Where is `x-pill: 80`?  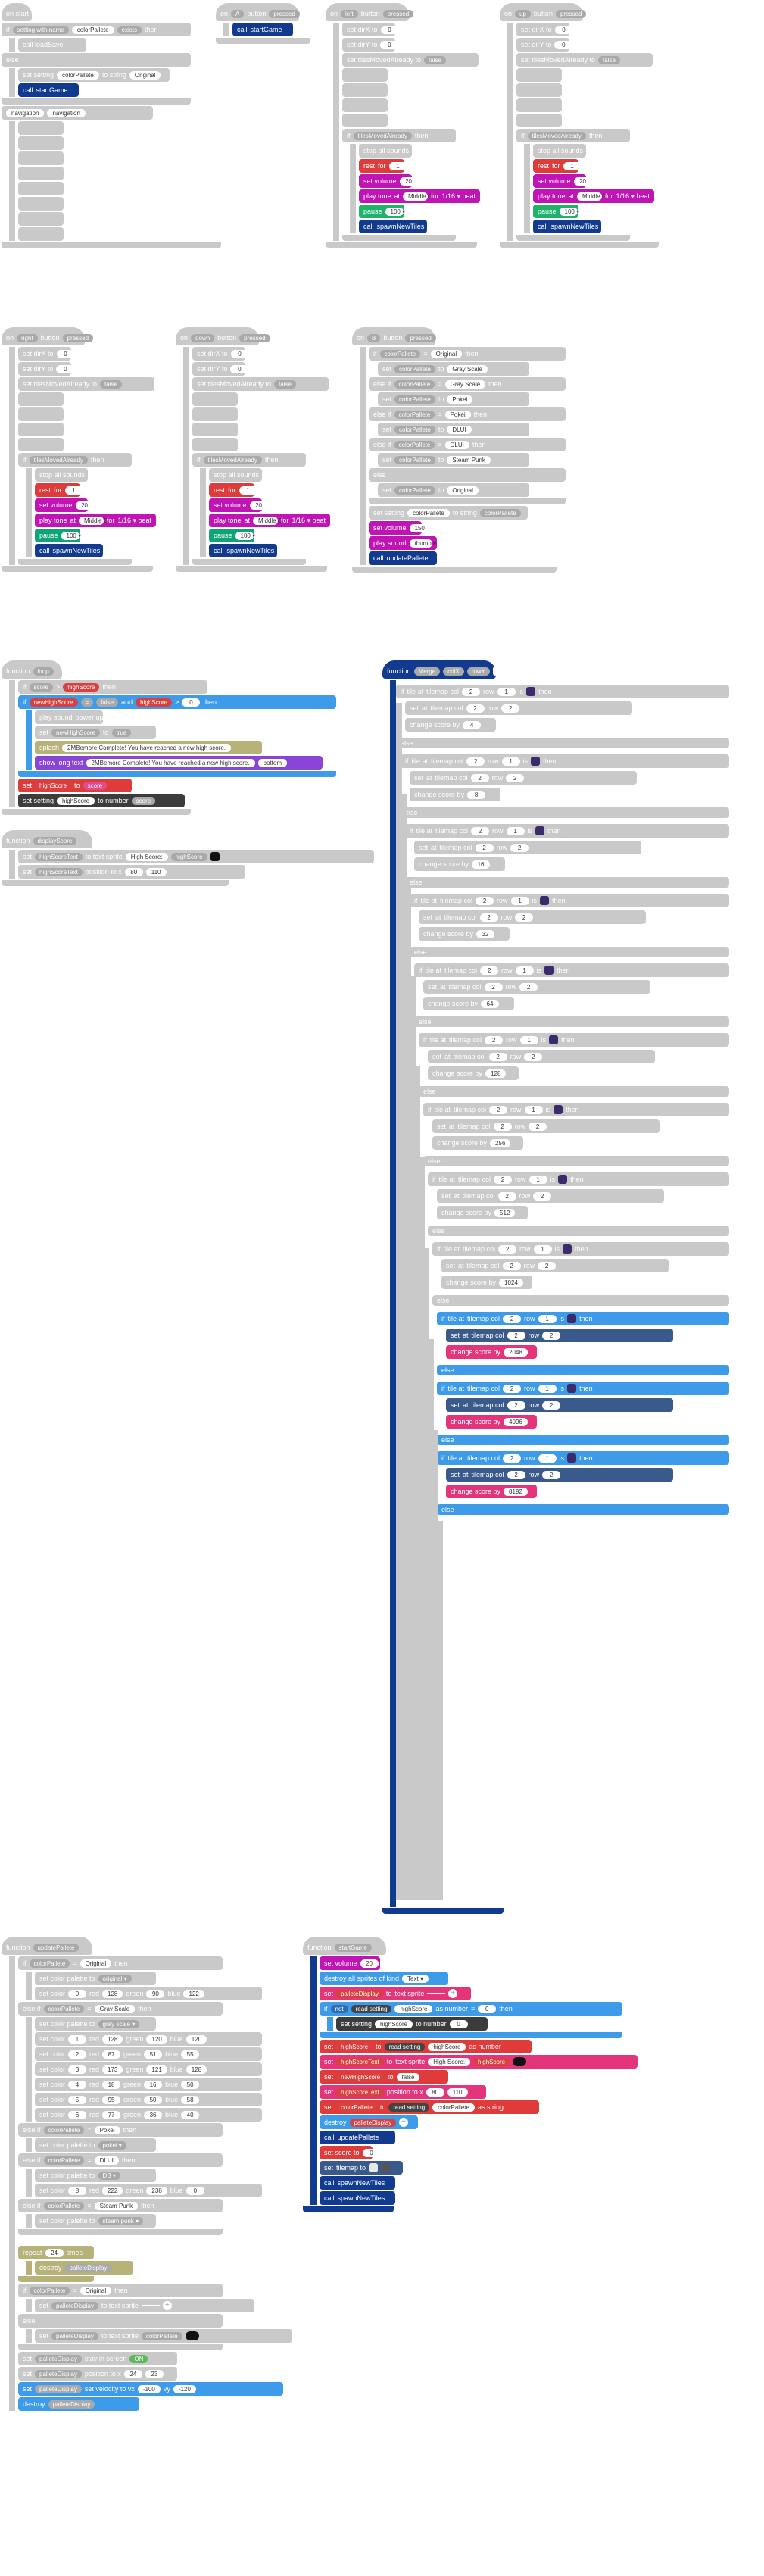
x-pill: 80 is located at coordinates (435, 2092).